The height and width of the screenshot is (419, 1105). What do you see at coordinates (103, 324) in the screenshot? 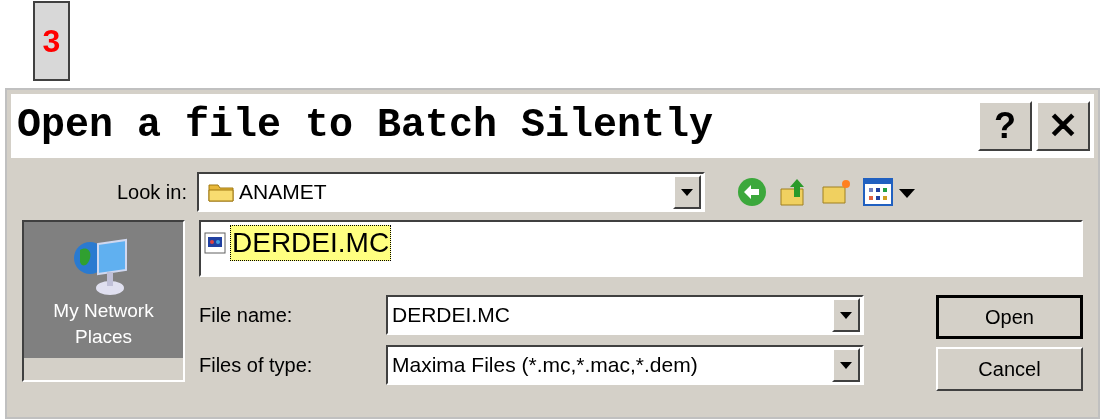
I see `place-label: My Network Places` at bounding box center [103, 324].